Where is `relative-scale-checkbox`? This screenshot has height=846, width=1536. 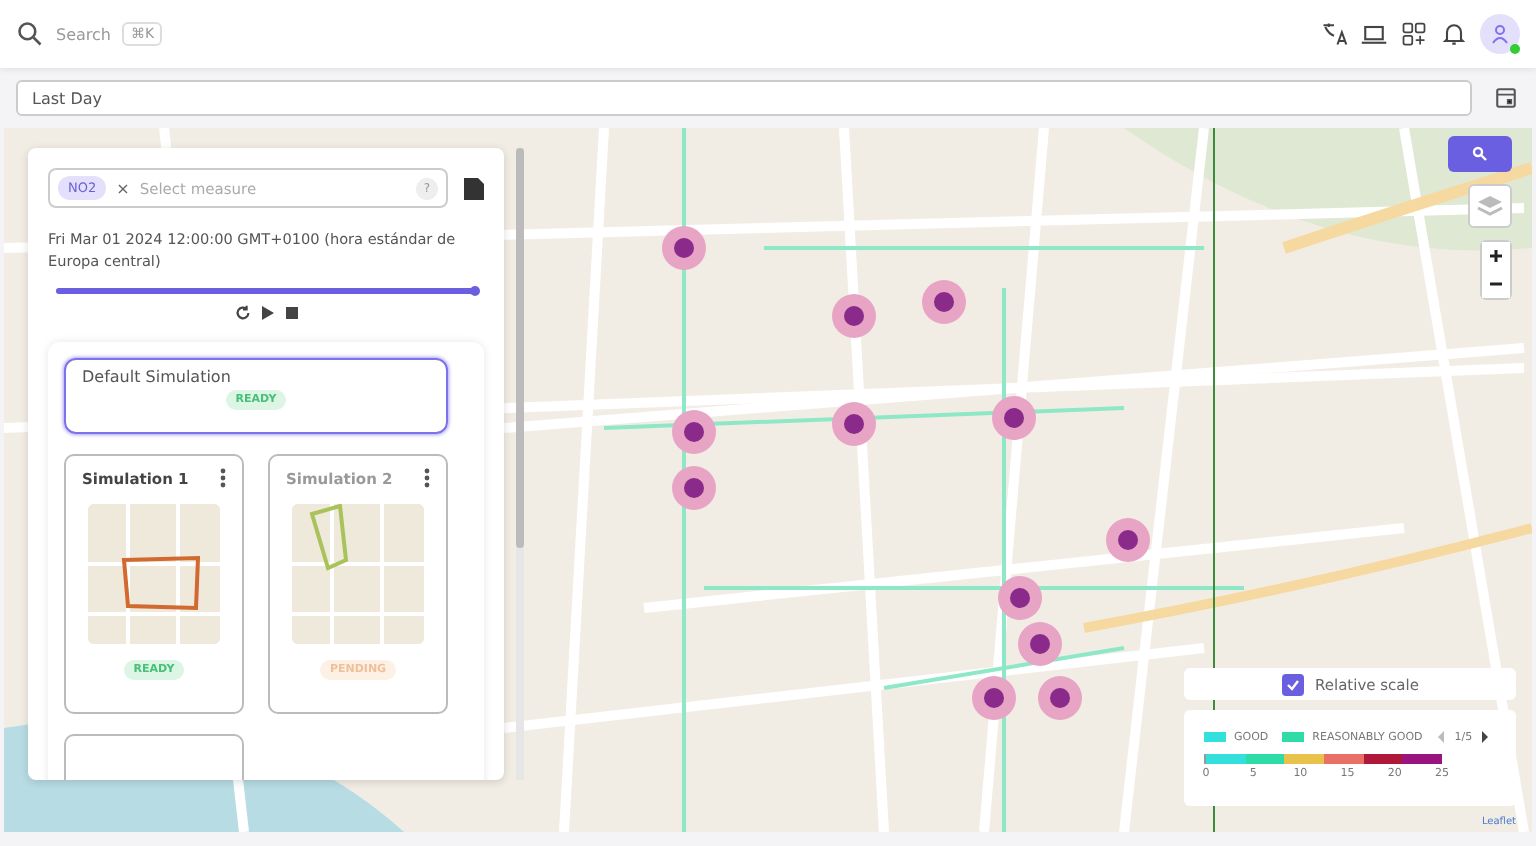
relative-scale-checkbox is located at coordinates (1292, 684).